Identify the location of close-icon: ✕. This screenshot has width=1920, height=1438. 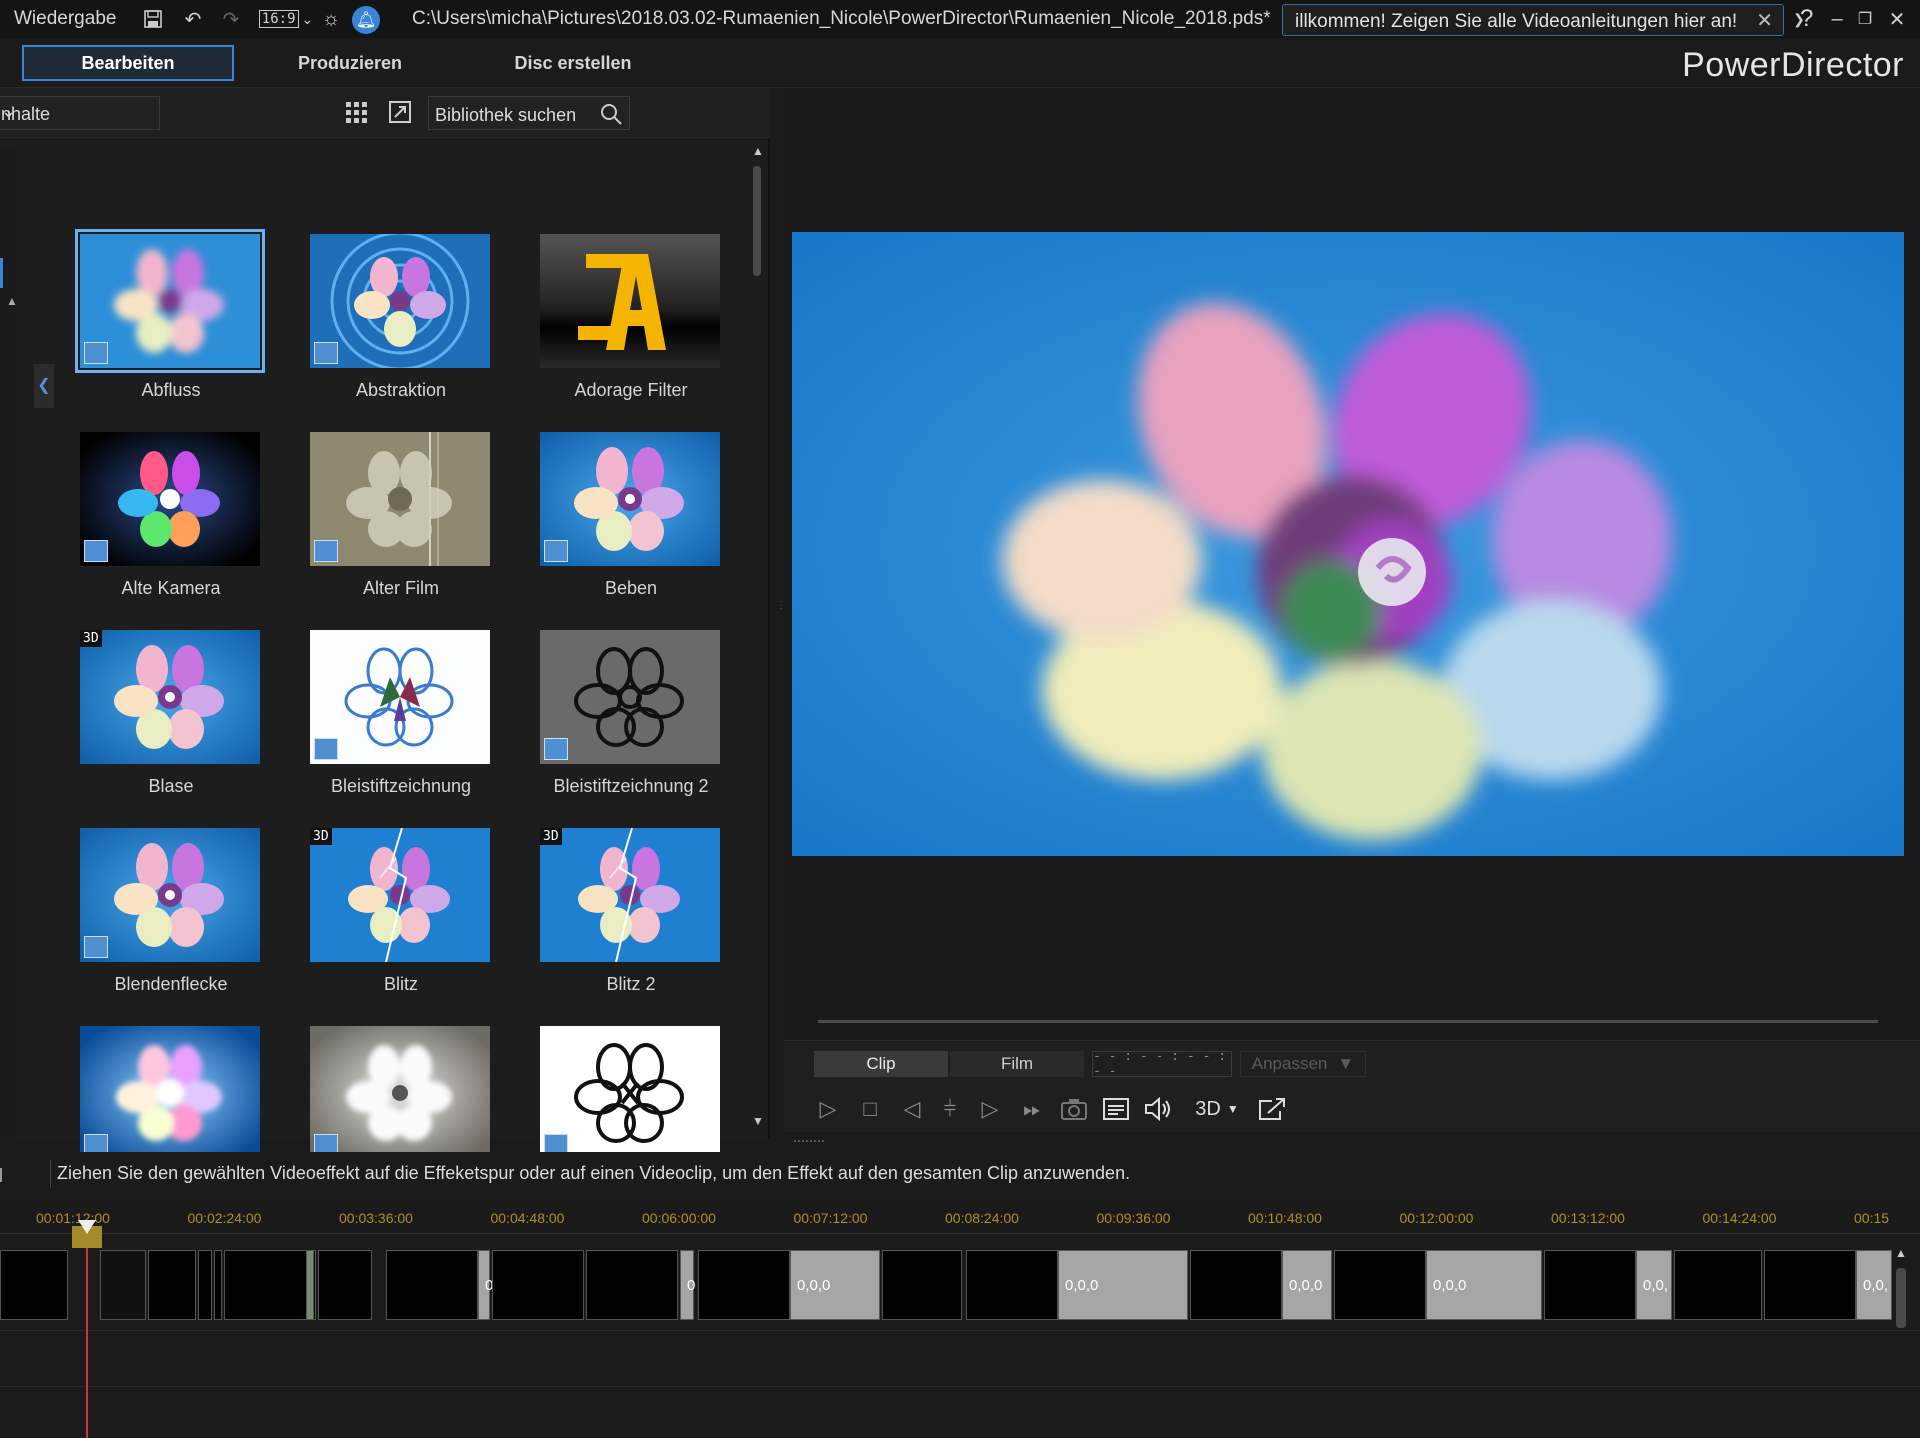
(1764, 20).